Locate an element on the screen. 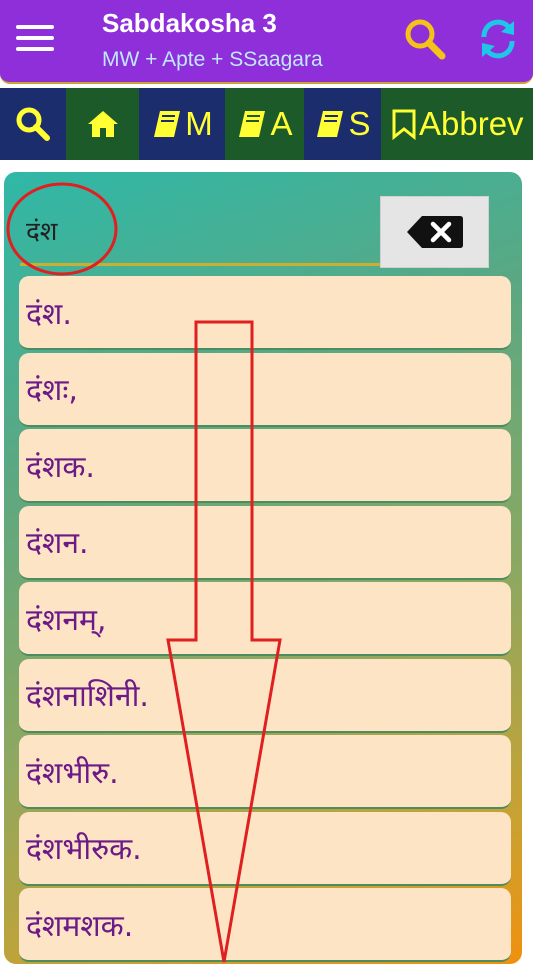  tab-abbrev: Abbrev is located at coordinates (457, 124).